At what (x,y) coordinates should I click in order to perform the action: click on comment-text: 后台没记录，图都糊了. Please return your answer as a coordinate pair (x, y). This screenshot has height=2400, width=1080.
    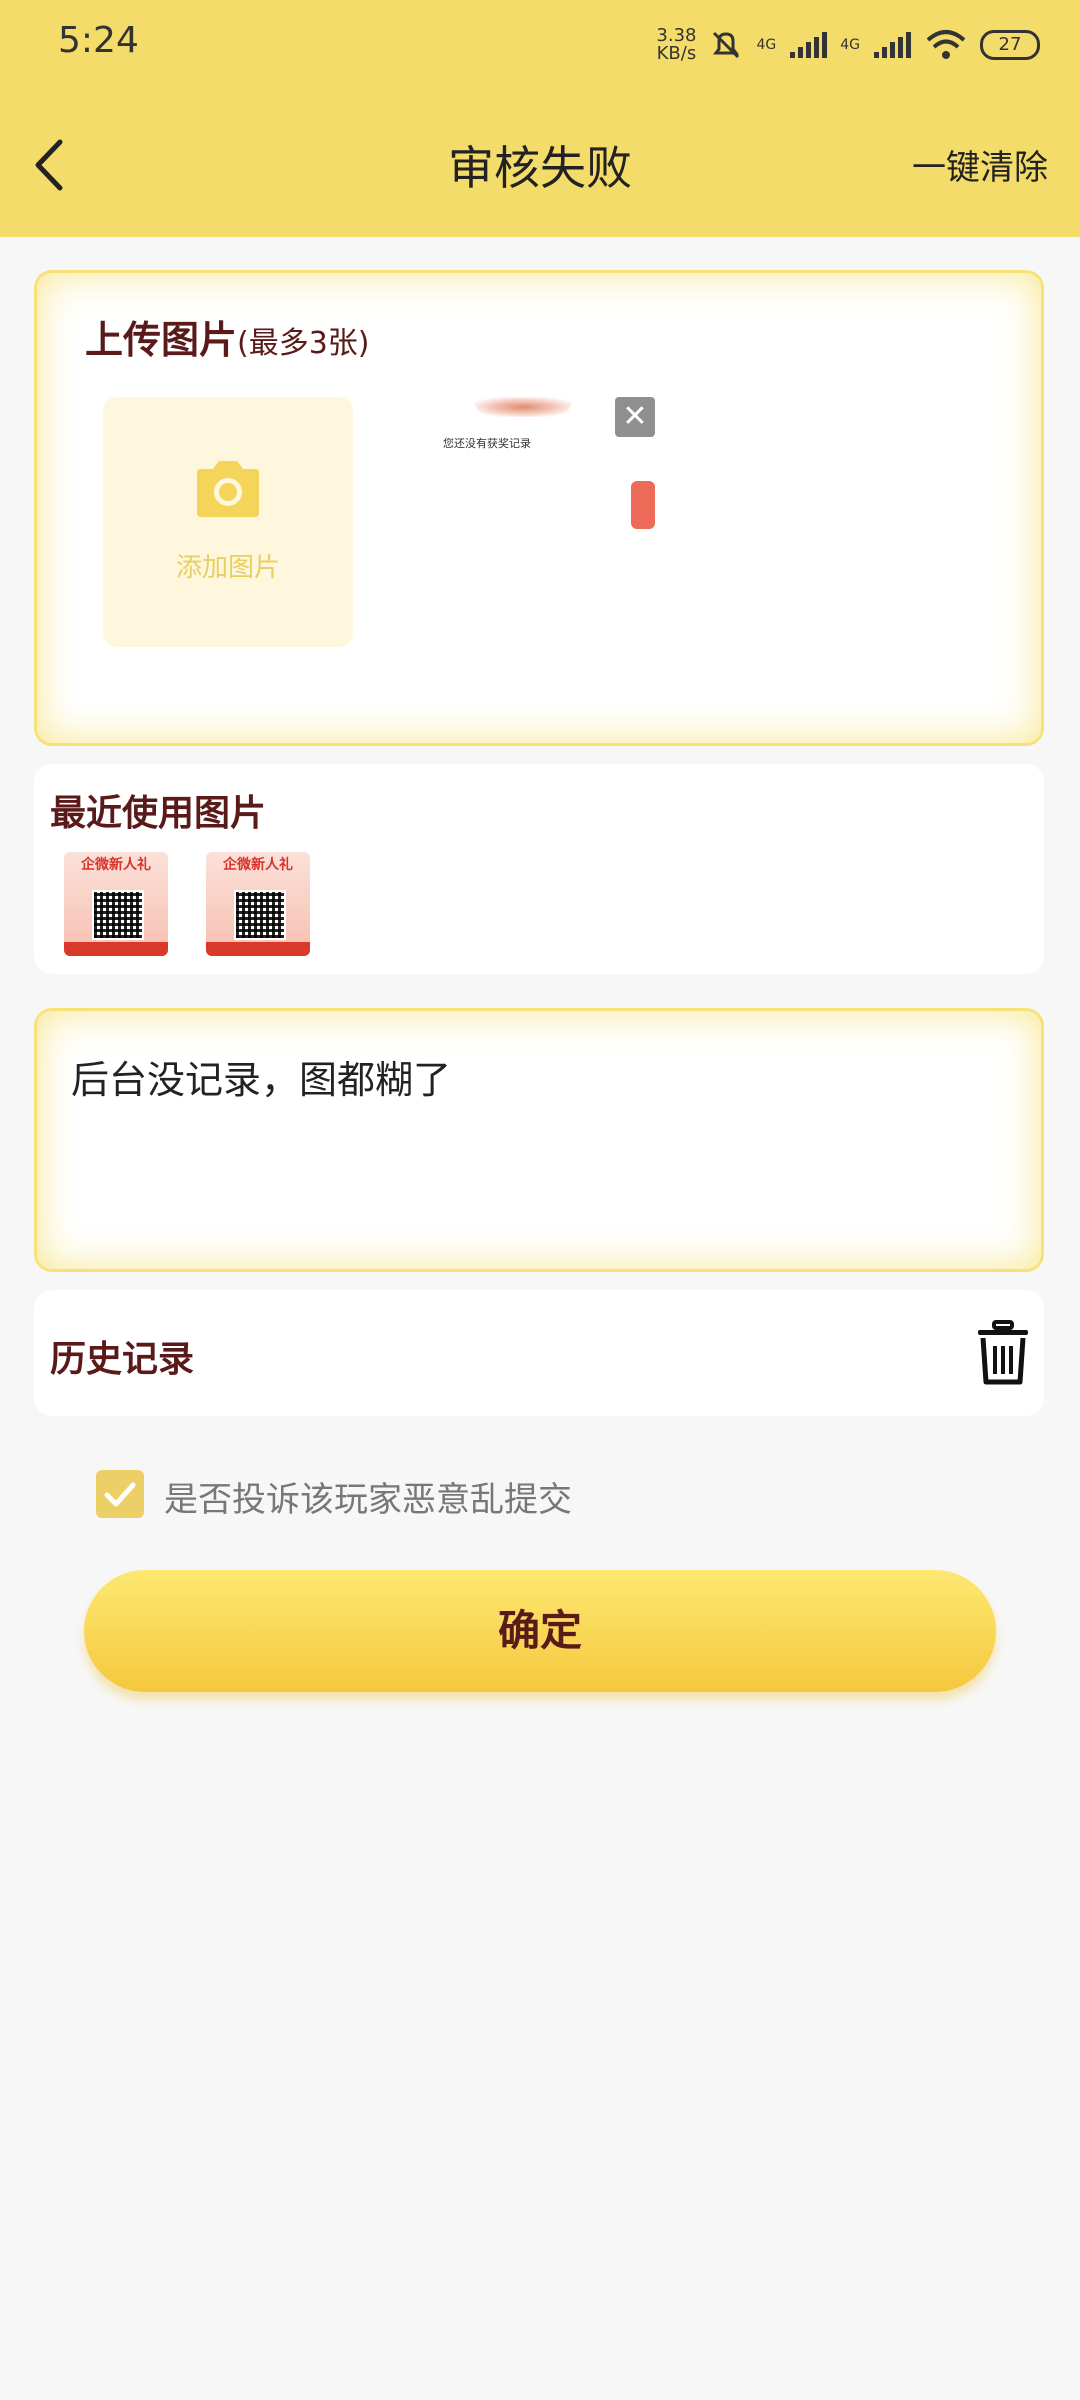
    Looking at the image, I should click on (261, 1080).